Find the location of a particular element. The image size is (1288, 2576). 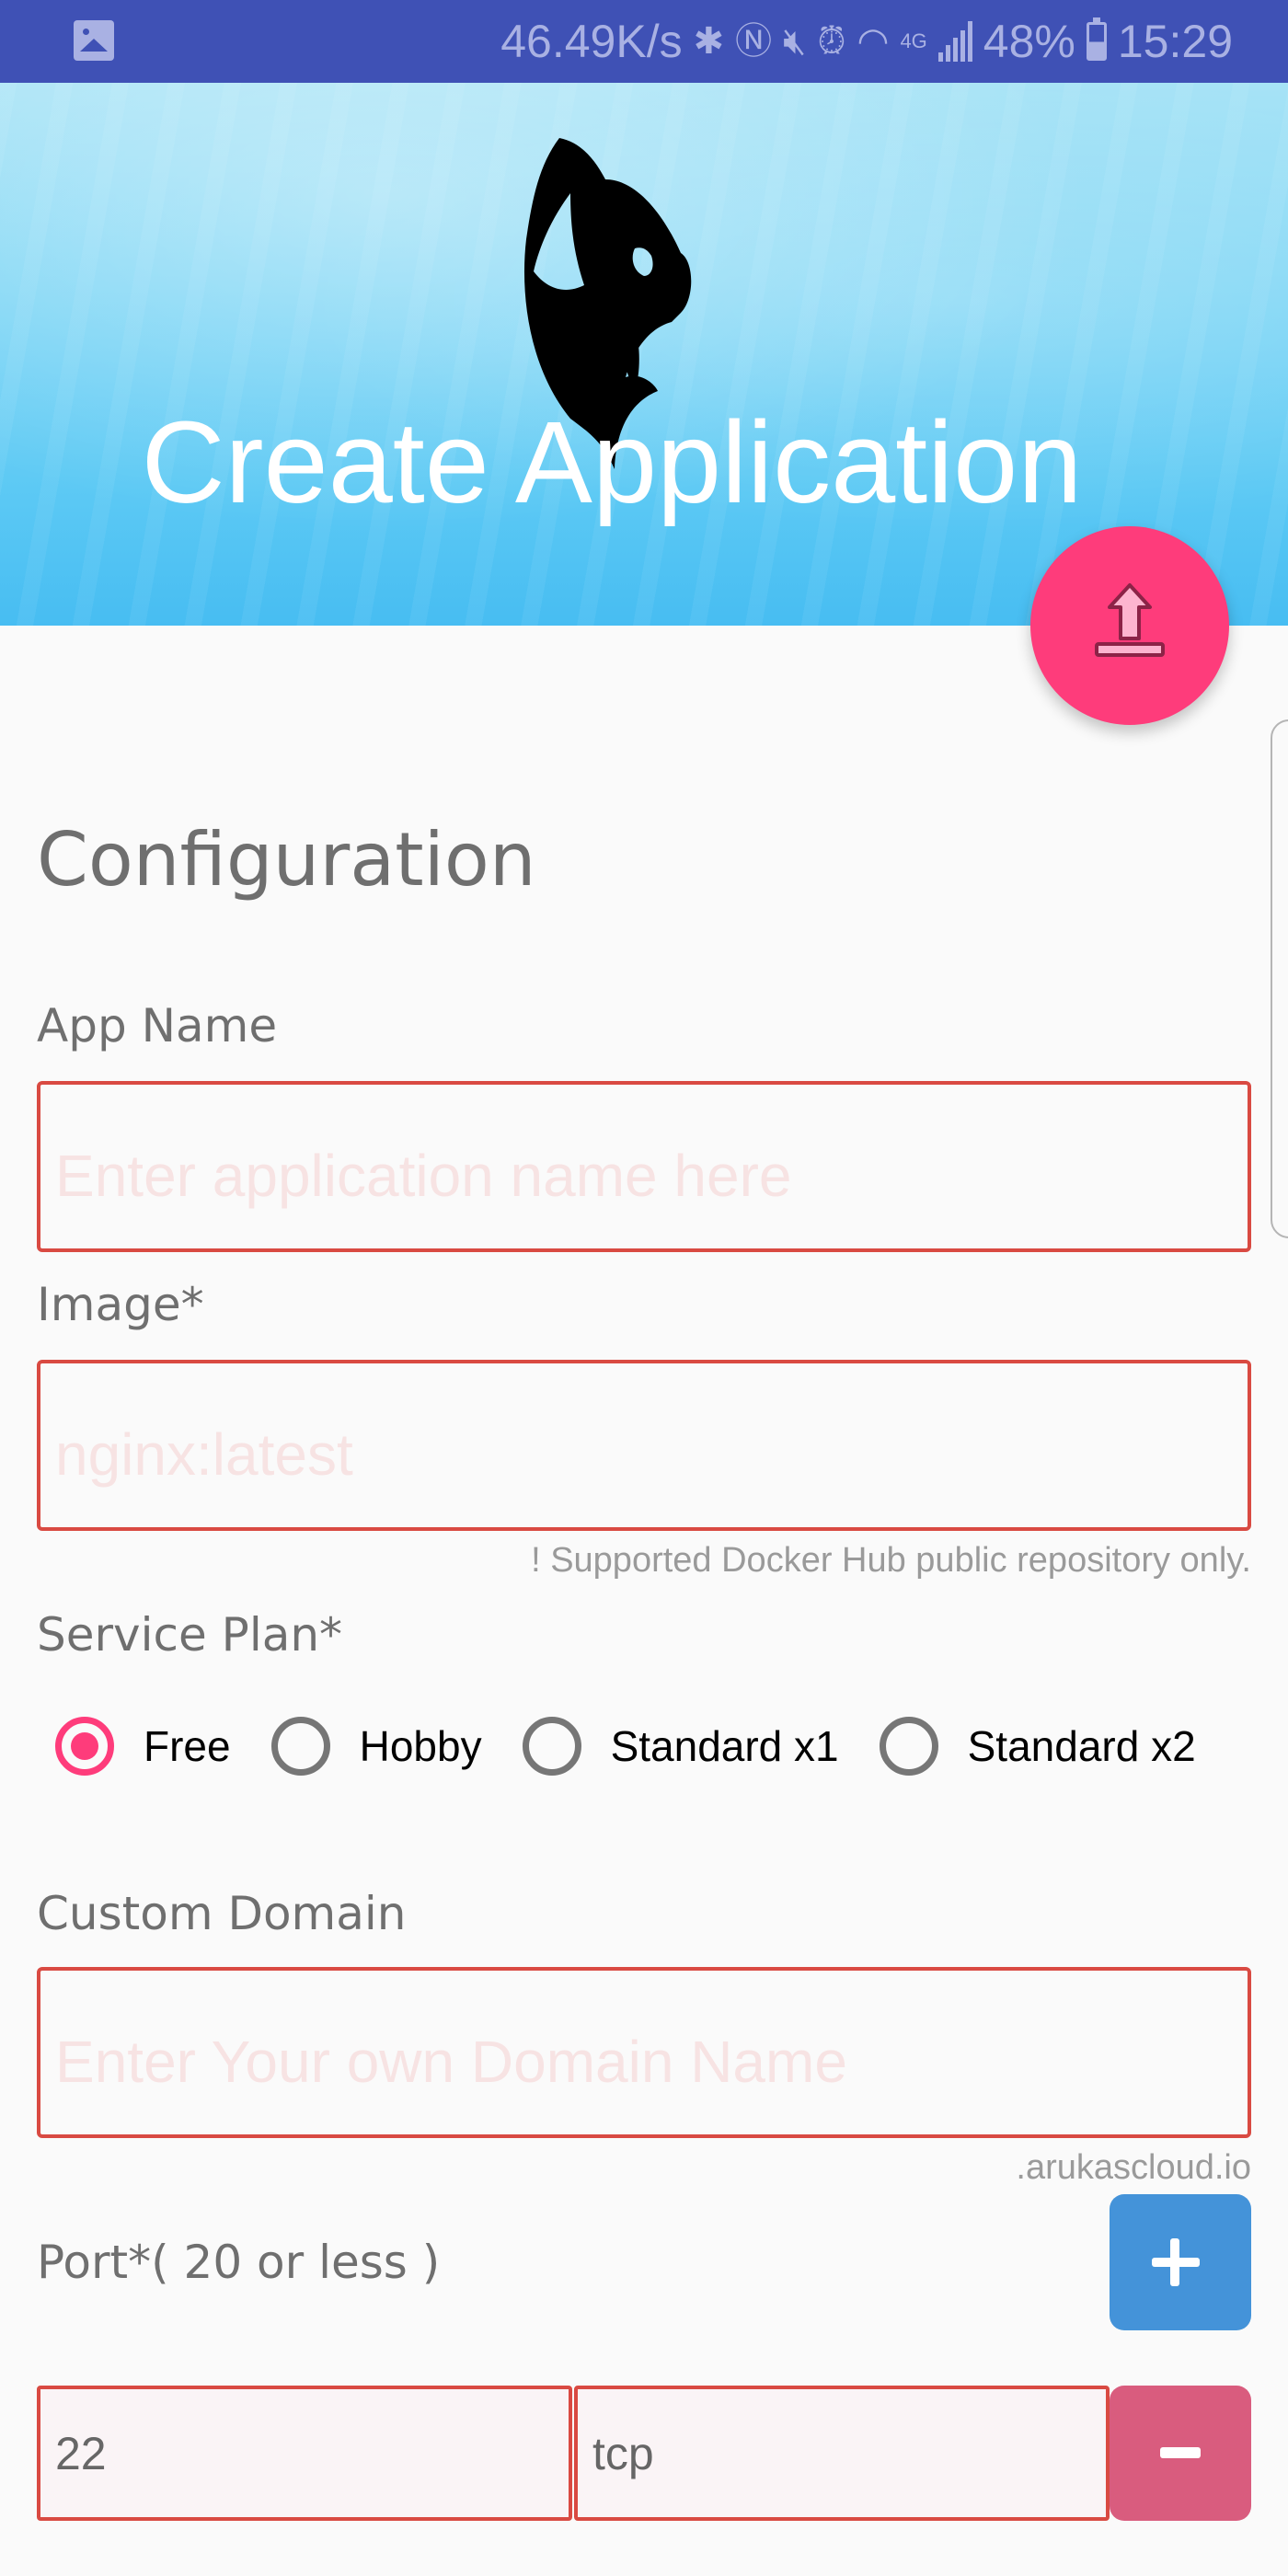

add-port-button is located at coordinates (1180, 2262).